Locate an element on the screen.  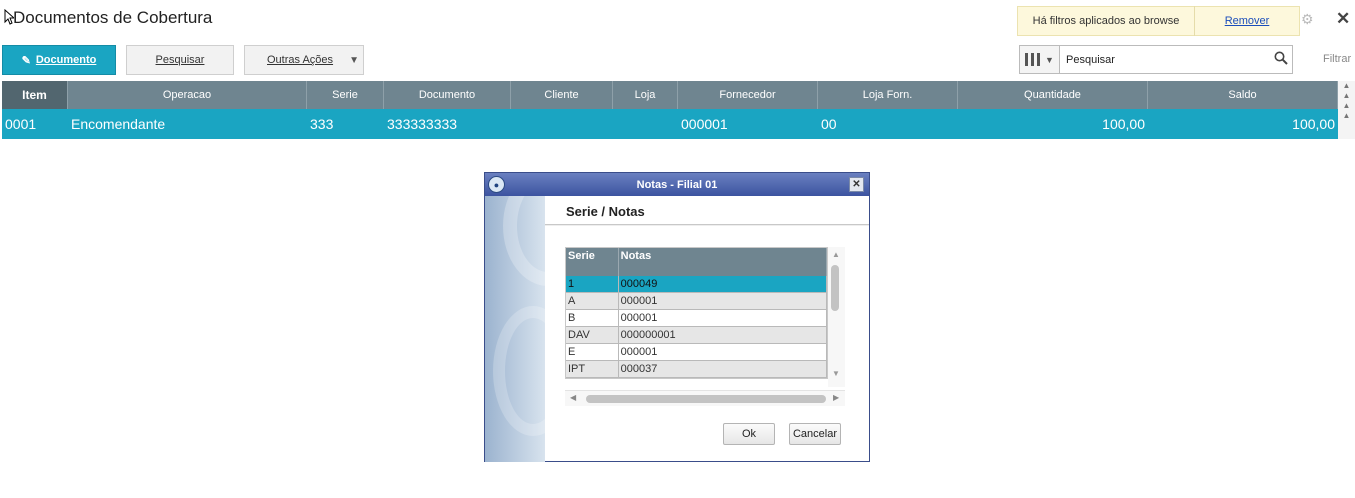
notas-table-header: Serie Notas is located at coordinates (696, 262).